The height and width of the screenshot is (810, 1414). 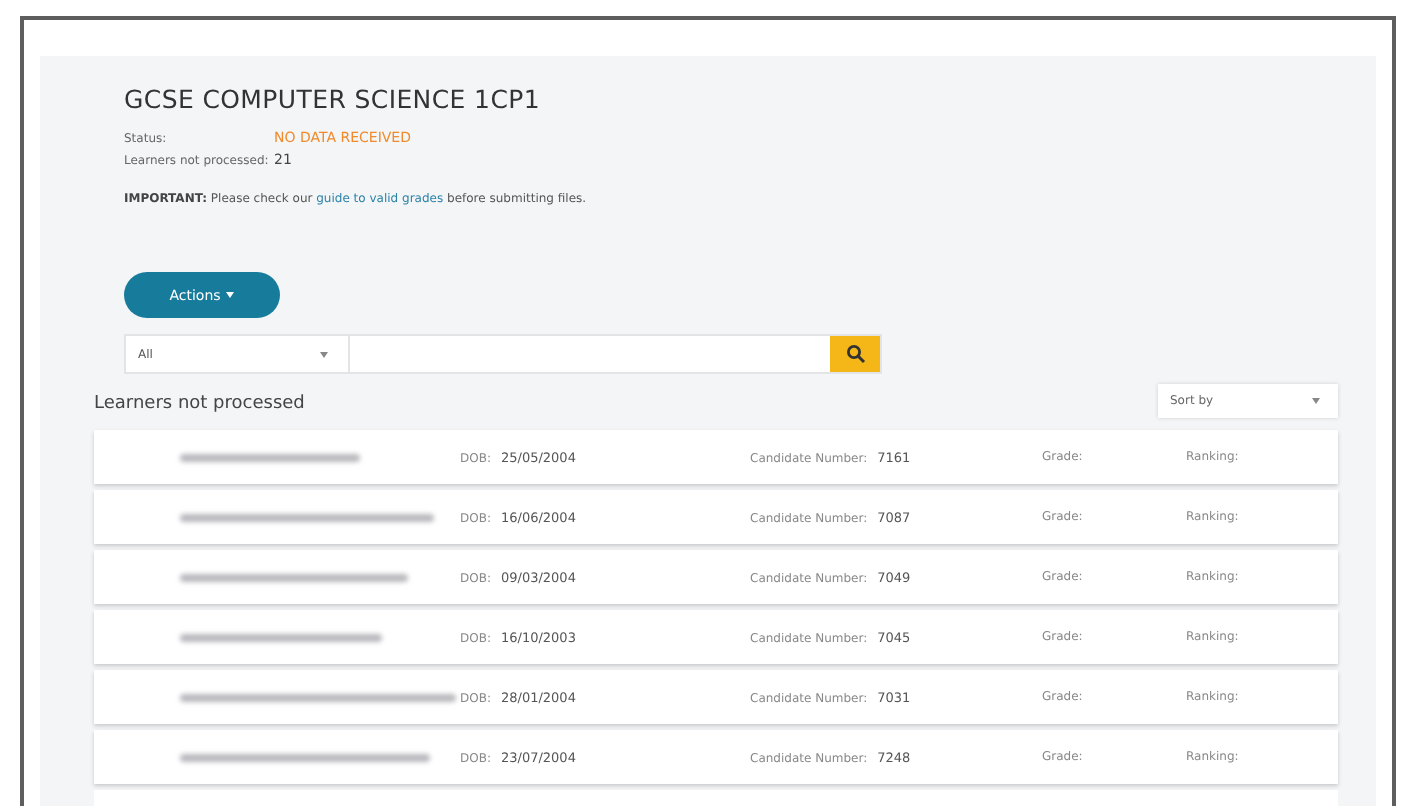 What do you see at coordinates (333, 99) in the screenshot?
I see `page-title: GCSE COMPUTER SCIENCE 1CP1` at bounding box center [333, 99].